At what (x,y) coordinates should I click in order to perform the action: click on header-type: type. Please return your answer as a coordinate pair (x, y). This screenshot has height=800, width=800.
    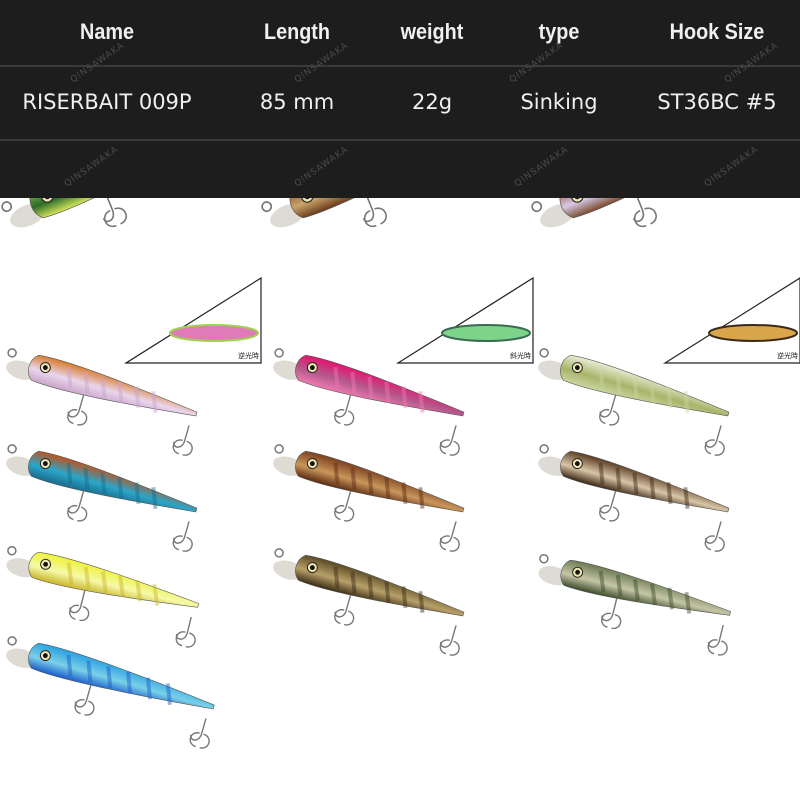
    Looking at the image, I should click on (559, 31).